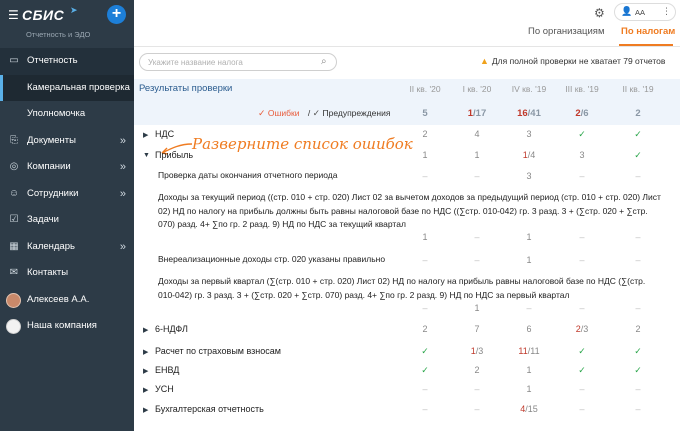 The height and width of the screenshot is (431, 680). What do you see at coordinates (529, 89) in the screenshot?
I see `column-header: IV кв. '19` at bounding box center [529, 89].